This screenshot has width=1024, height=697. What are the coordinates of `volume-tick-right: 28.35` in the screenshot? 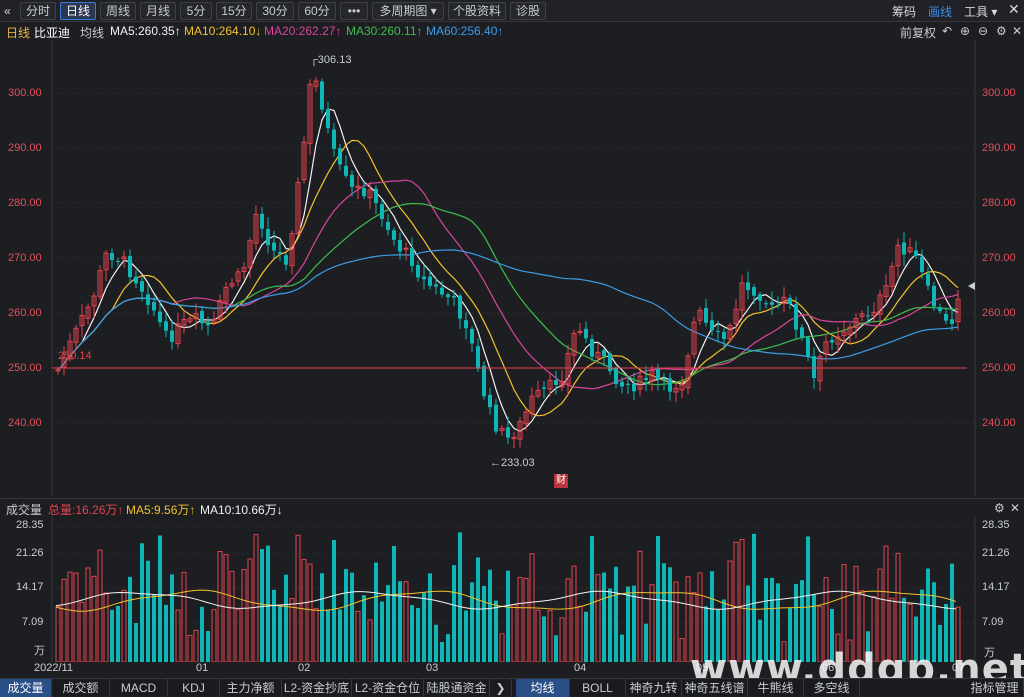 It's located at (996, 525).